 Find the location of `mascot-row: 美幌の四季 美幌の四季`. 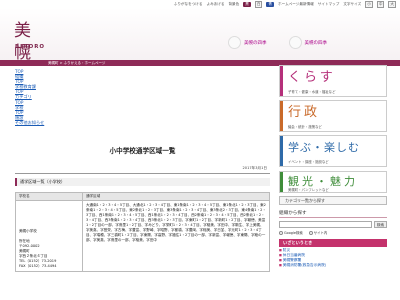

mascot-row: 美幌の四季 美幌の四季 is located at coordinates (277, 42).